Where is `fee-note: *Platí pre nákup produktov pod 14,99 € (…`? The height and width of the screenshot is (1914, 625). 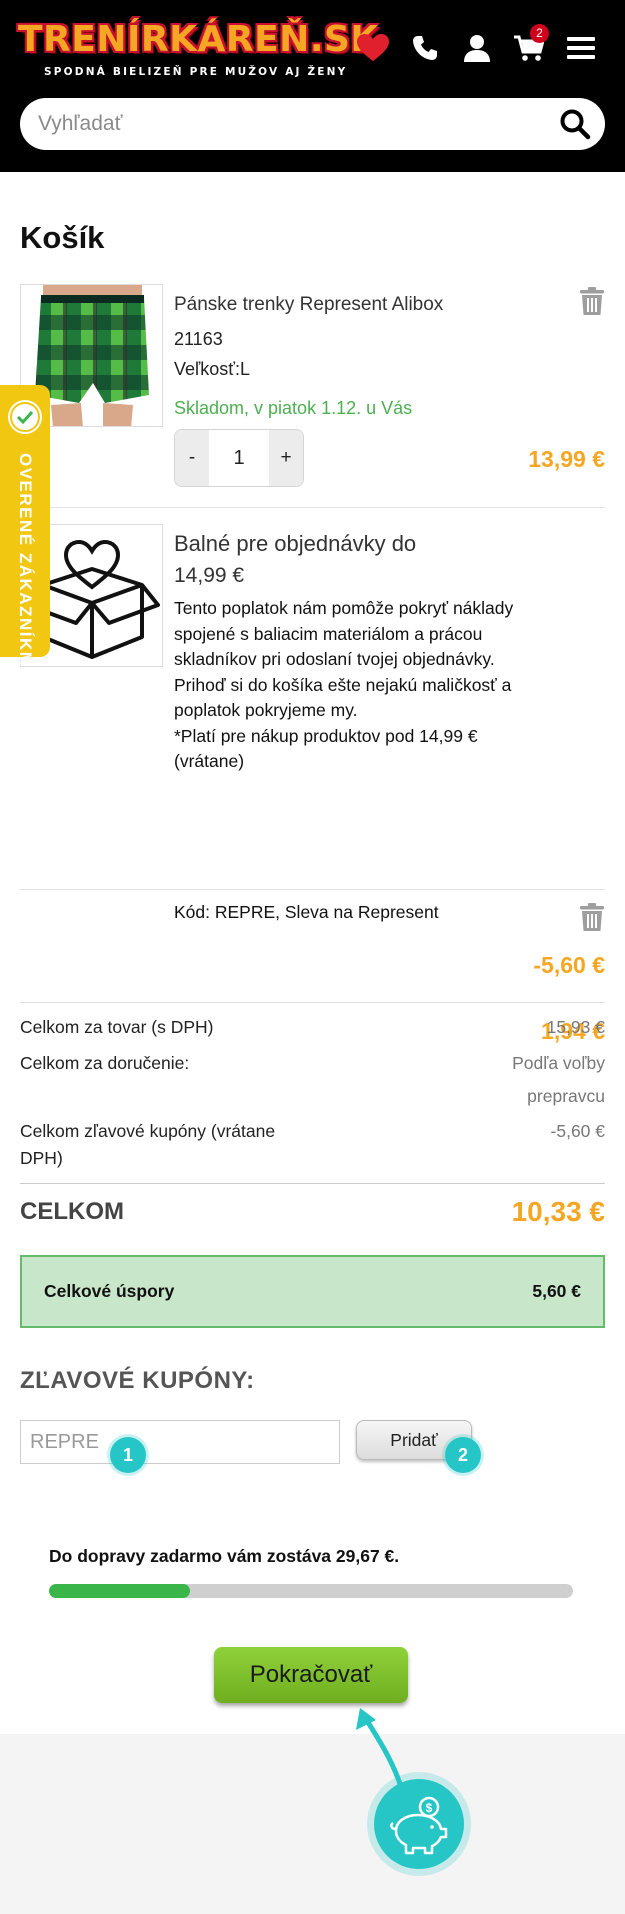
fee-note: *Platí pre nákup produktov pod 14,99 € (… is located at coordinates (326, 748).